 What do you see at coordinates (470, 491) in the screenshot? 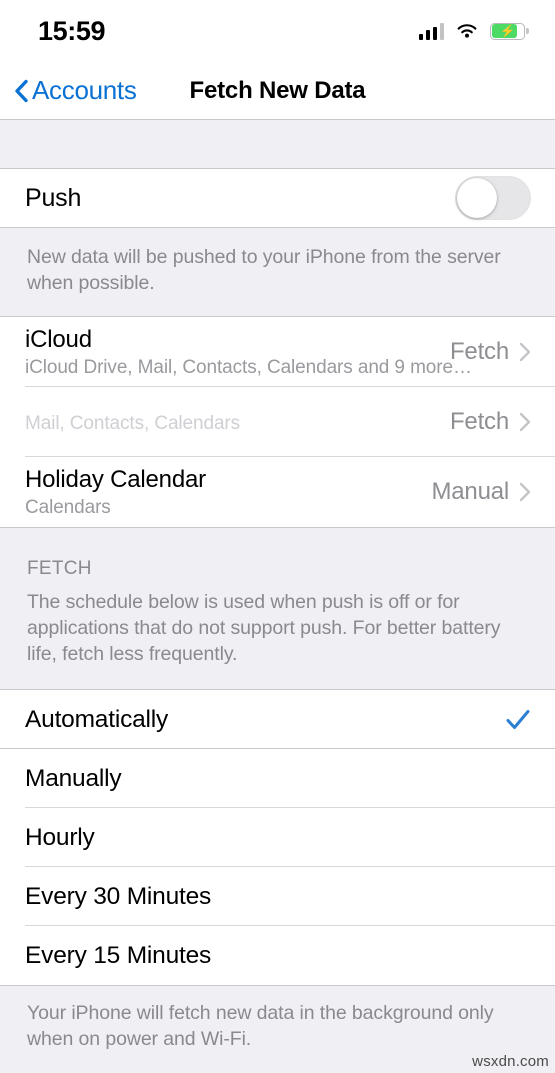
I see `account-fetch-value: Manual` at bounding box center [470, 491].